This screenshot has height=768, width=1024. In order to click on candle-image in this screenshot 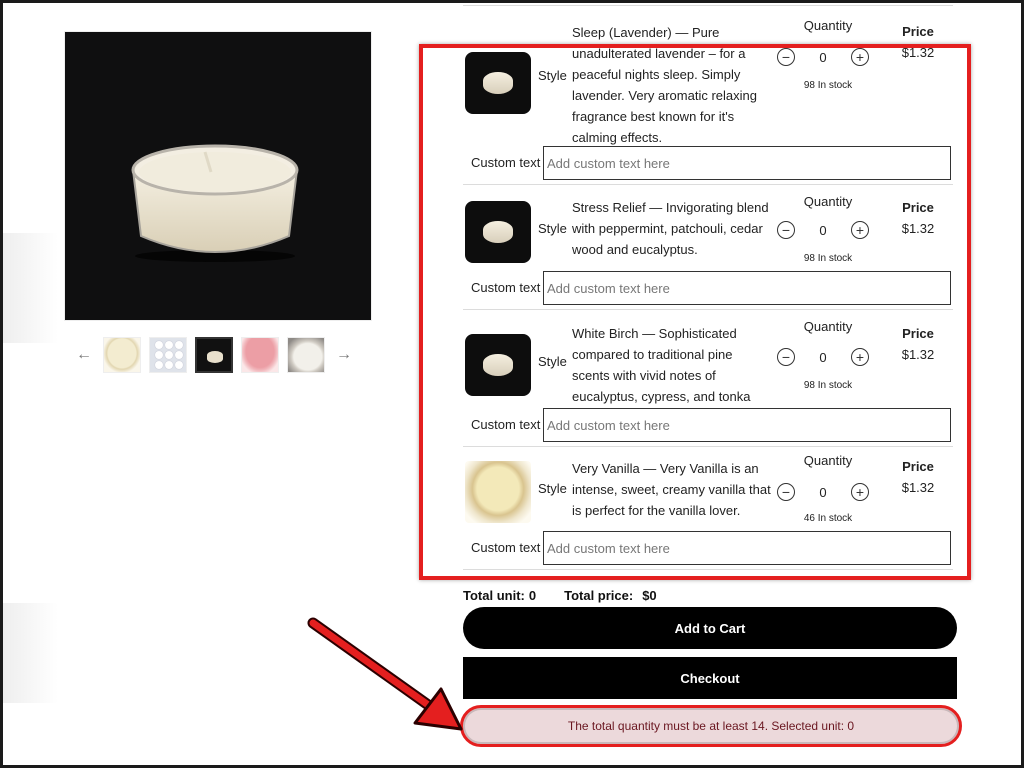, I will do `click(215, 203)`.